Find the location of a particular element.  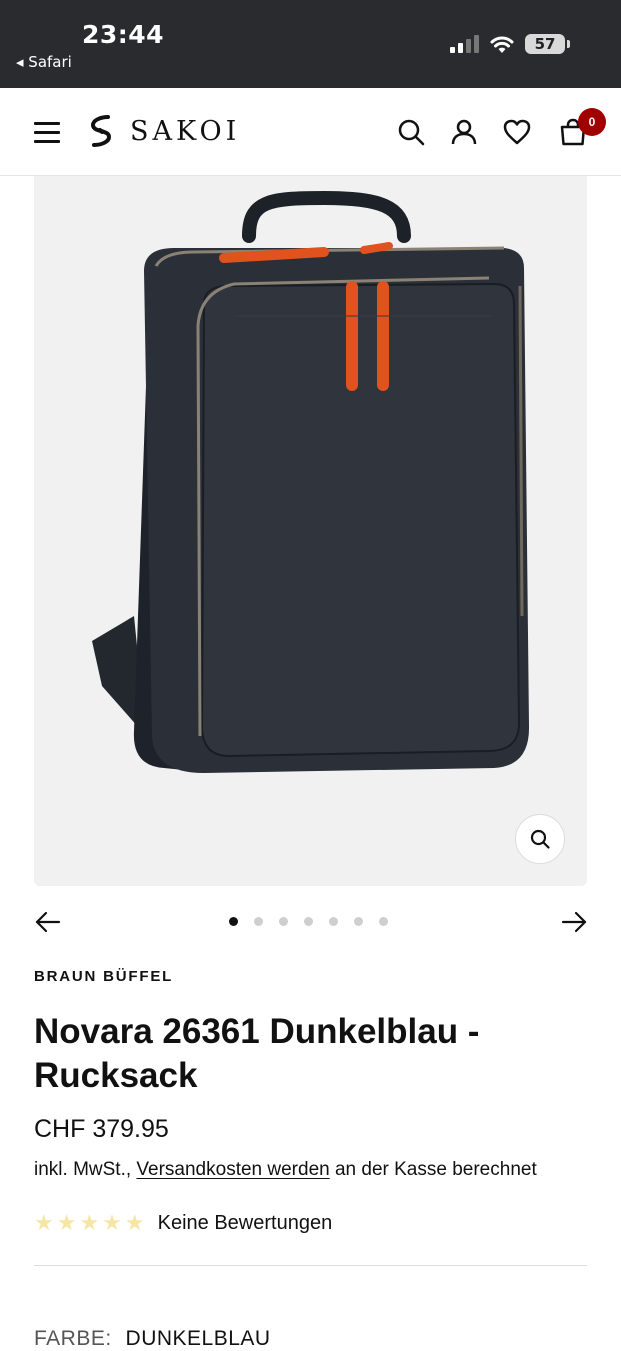

previous-image-arrow-icon is located at coordinates (48, 922).